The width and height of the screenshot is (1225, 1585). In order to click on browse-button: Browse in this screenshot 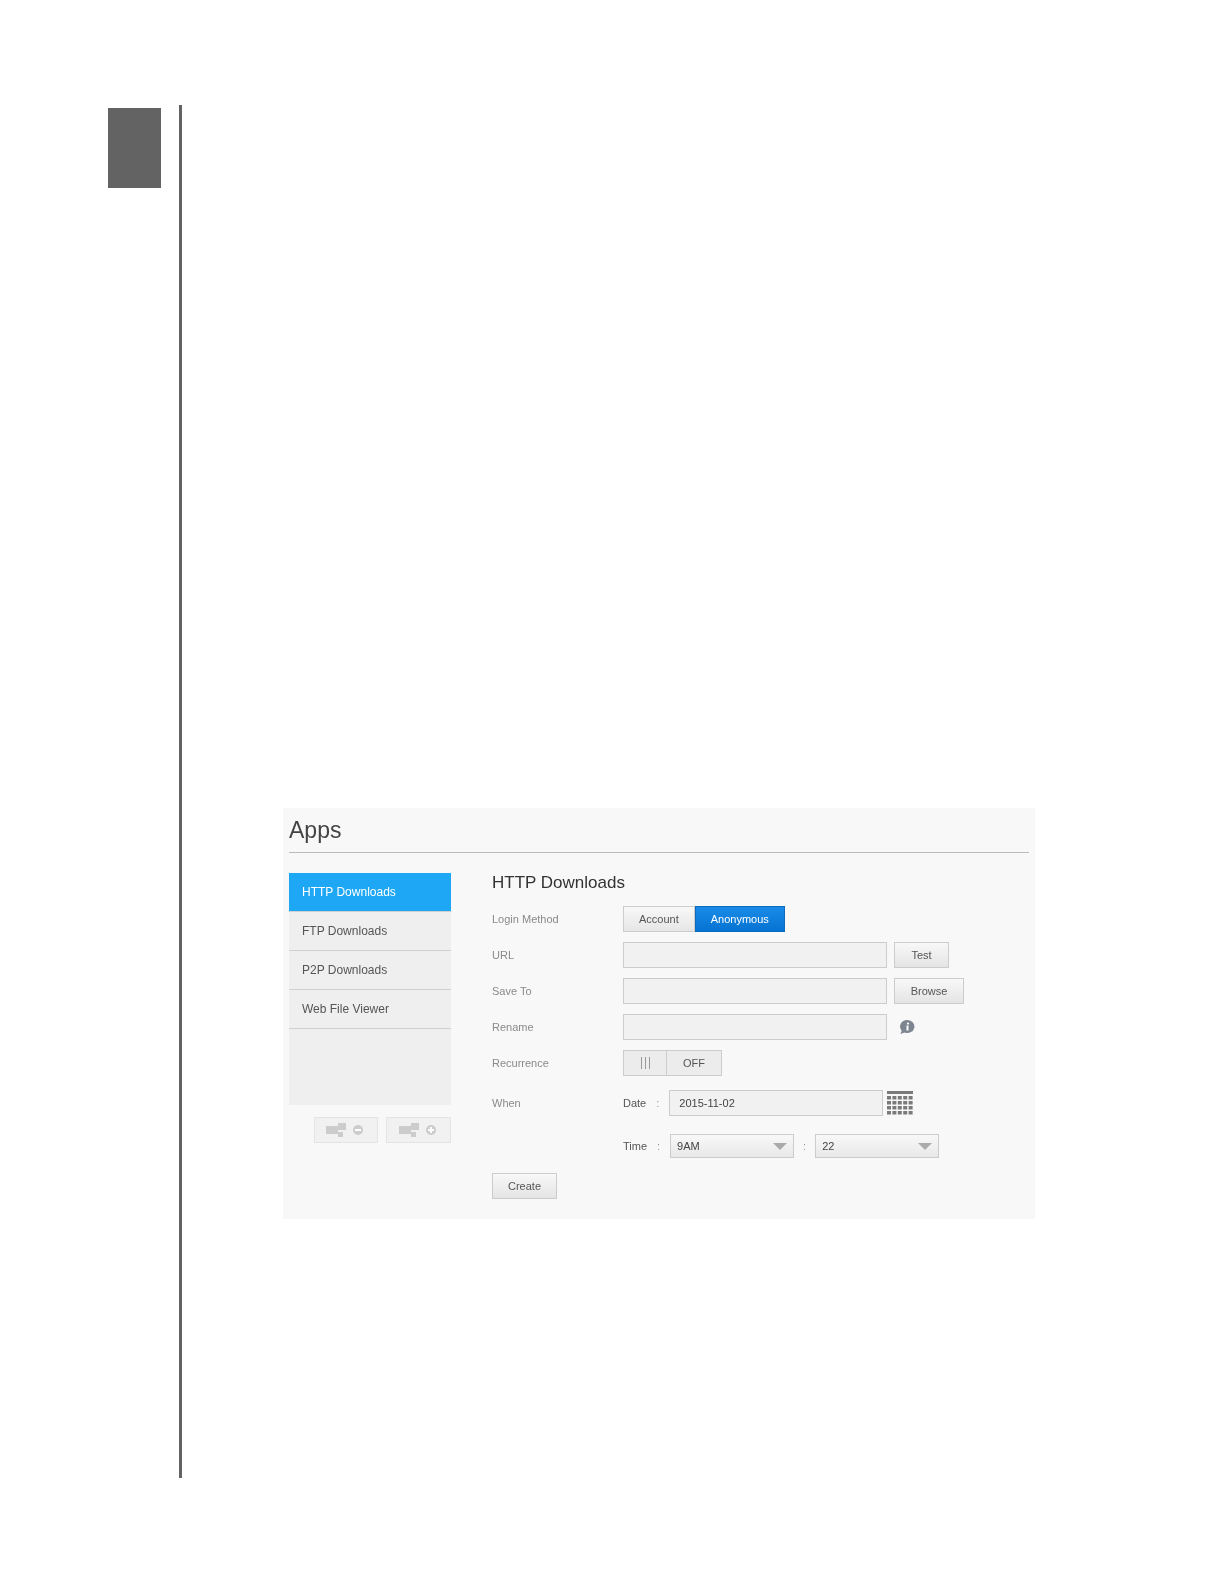, I will do `click(929, 991)`.